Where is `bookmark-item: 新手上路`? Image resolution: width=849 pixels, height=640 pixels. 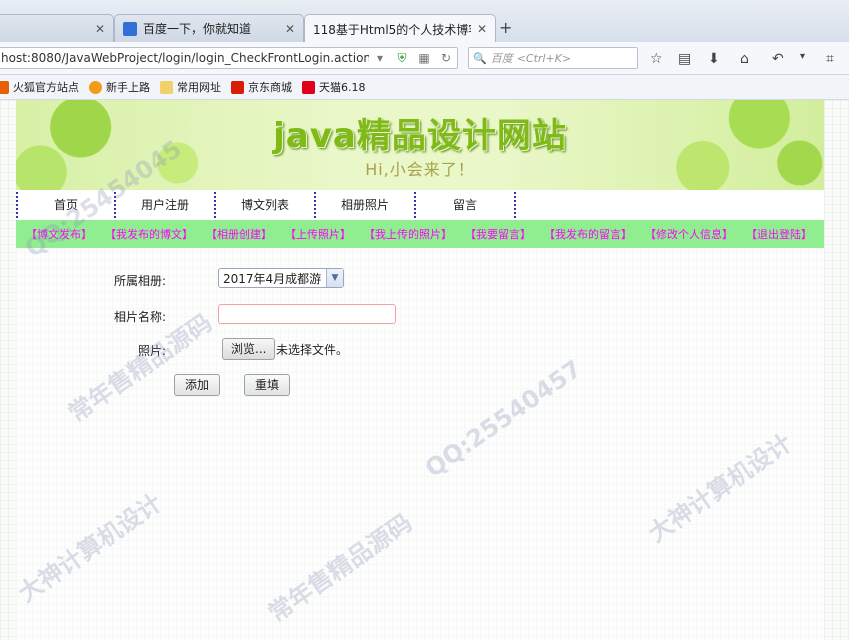 bookmark-item: 新手上路 is located at coordinates (119, 87).